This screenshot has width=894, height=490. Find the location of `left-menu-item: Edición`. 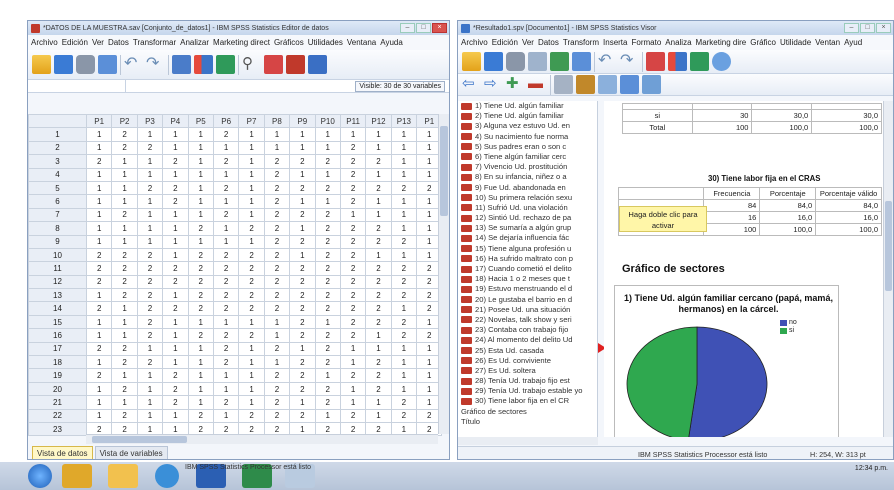

left-menu-item: Edición is located at coordinates (75, 42).